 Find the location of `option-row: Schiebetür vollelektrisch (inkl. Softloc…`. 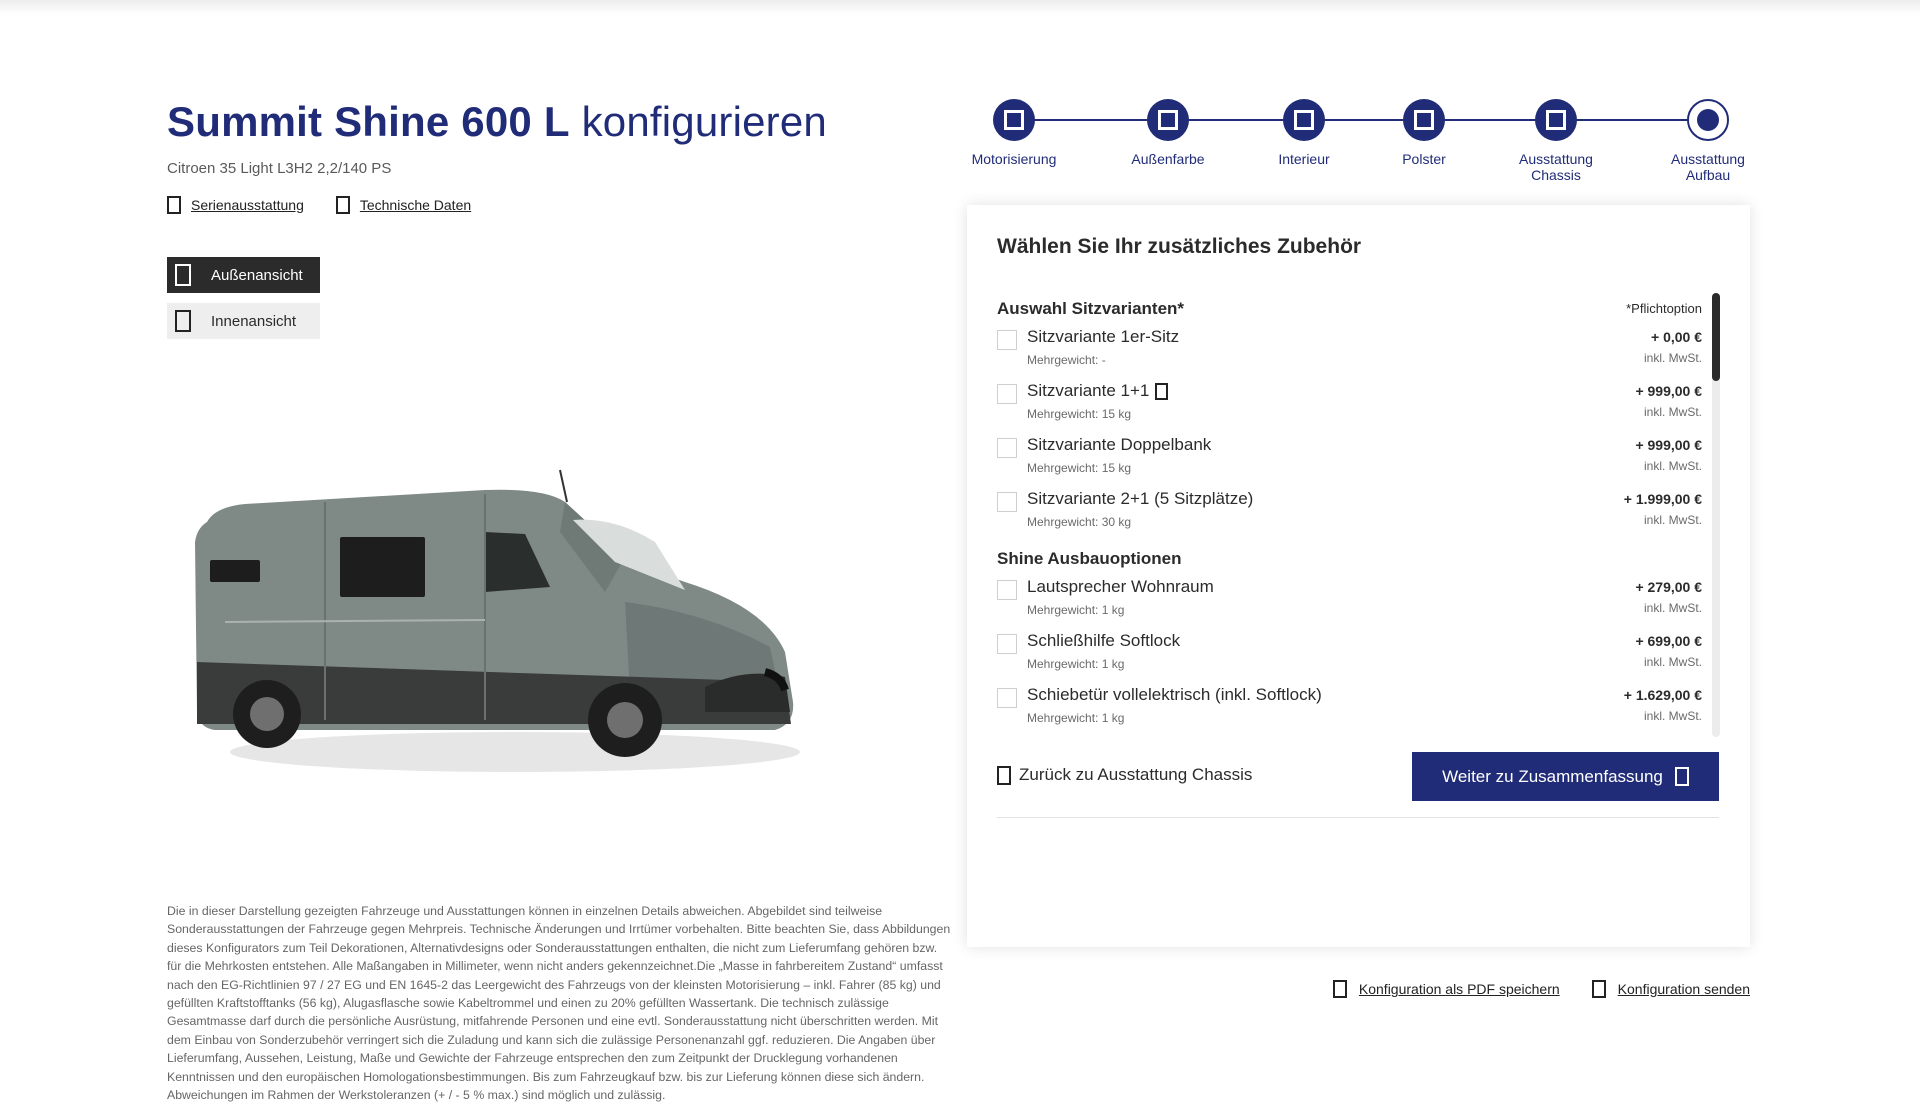

option-row: Schiebetür vollelektrisch (inkl. Softloc… is located at coordinates (1349, 711).